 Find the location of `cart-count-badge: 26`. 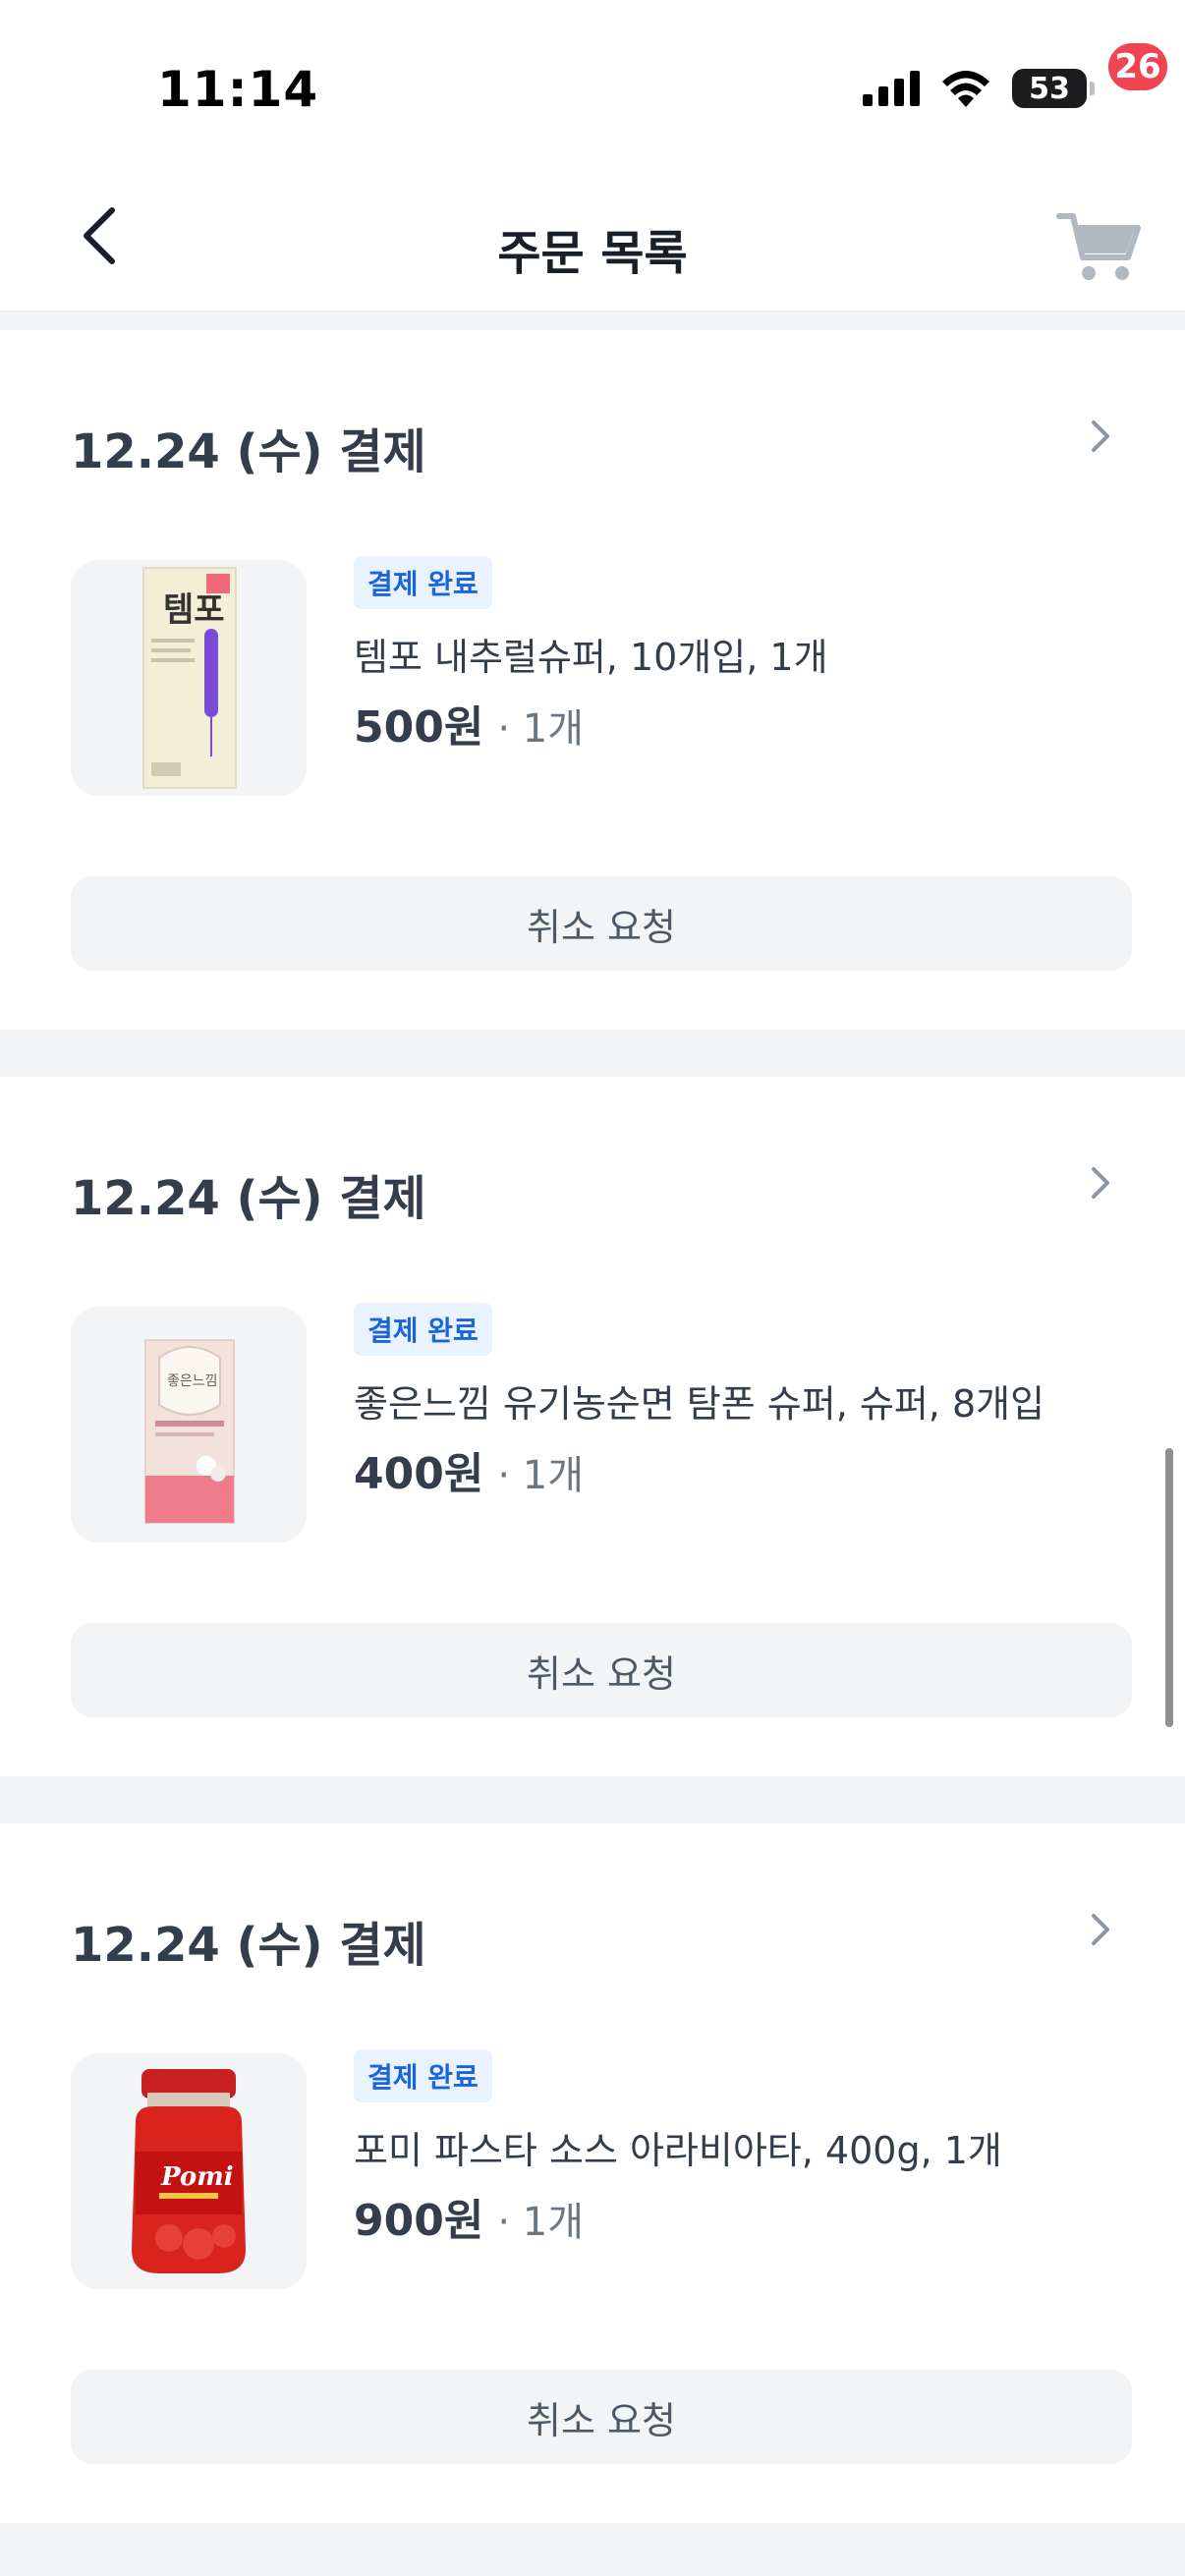

cart-count-badge: 26 is located at coordinates (1138, 66).